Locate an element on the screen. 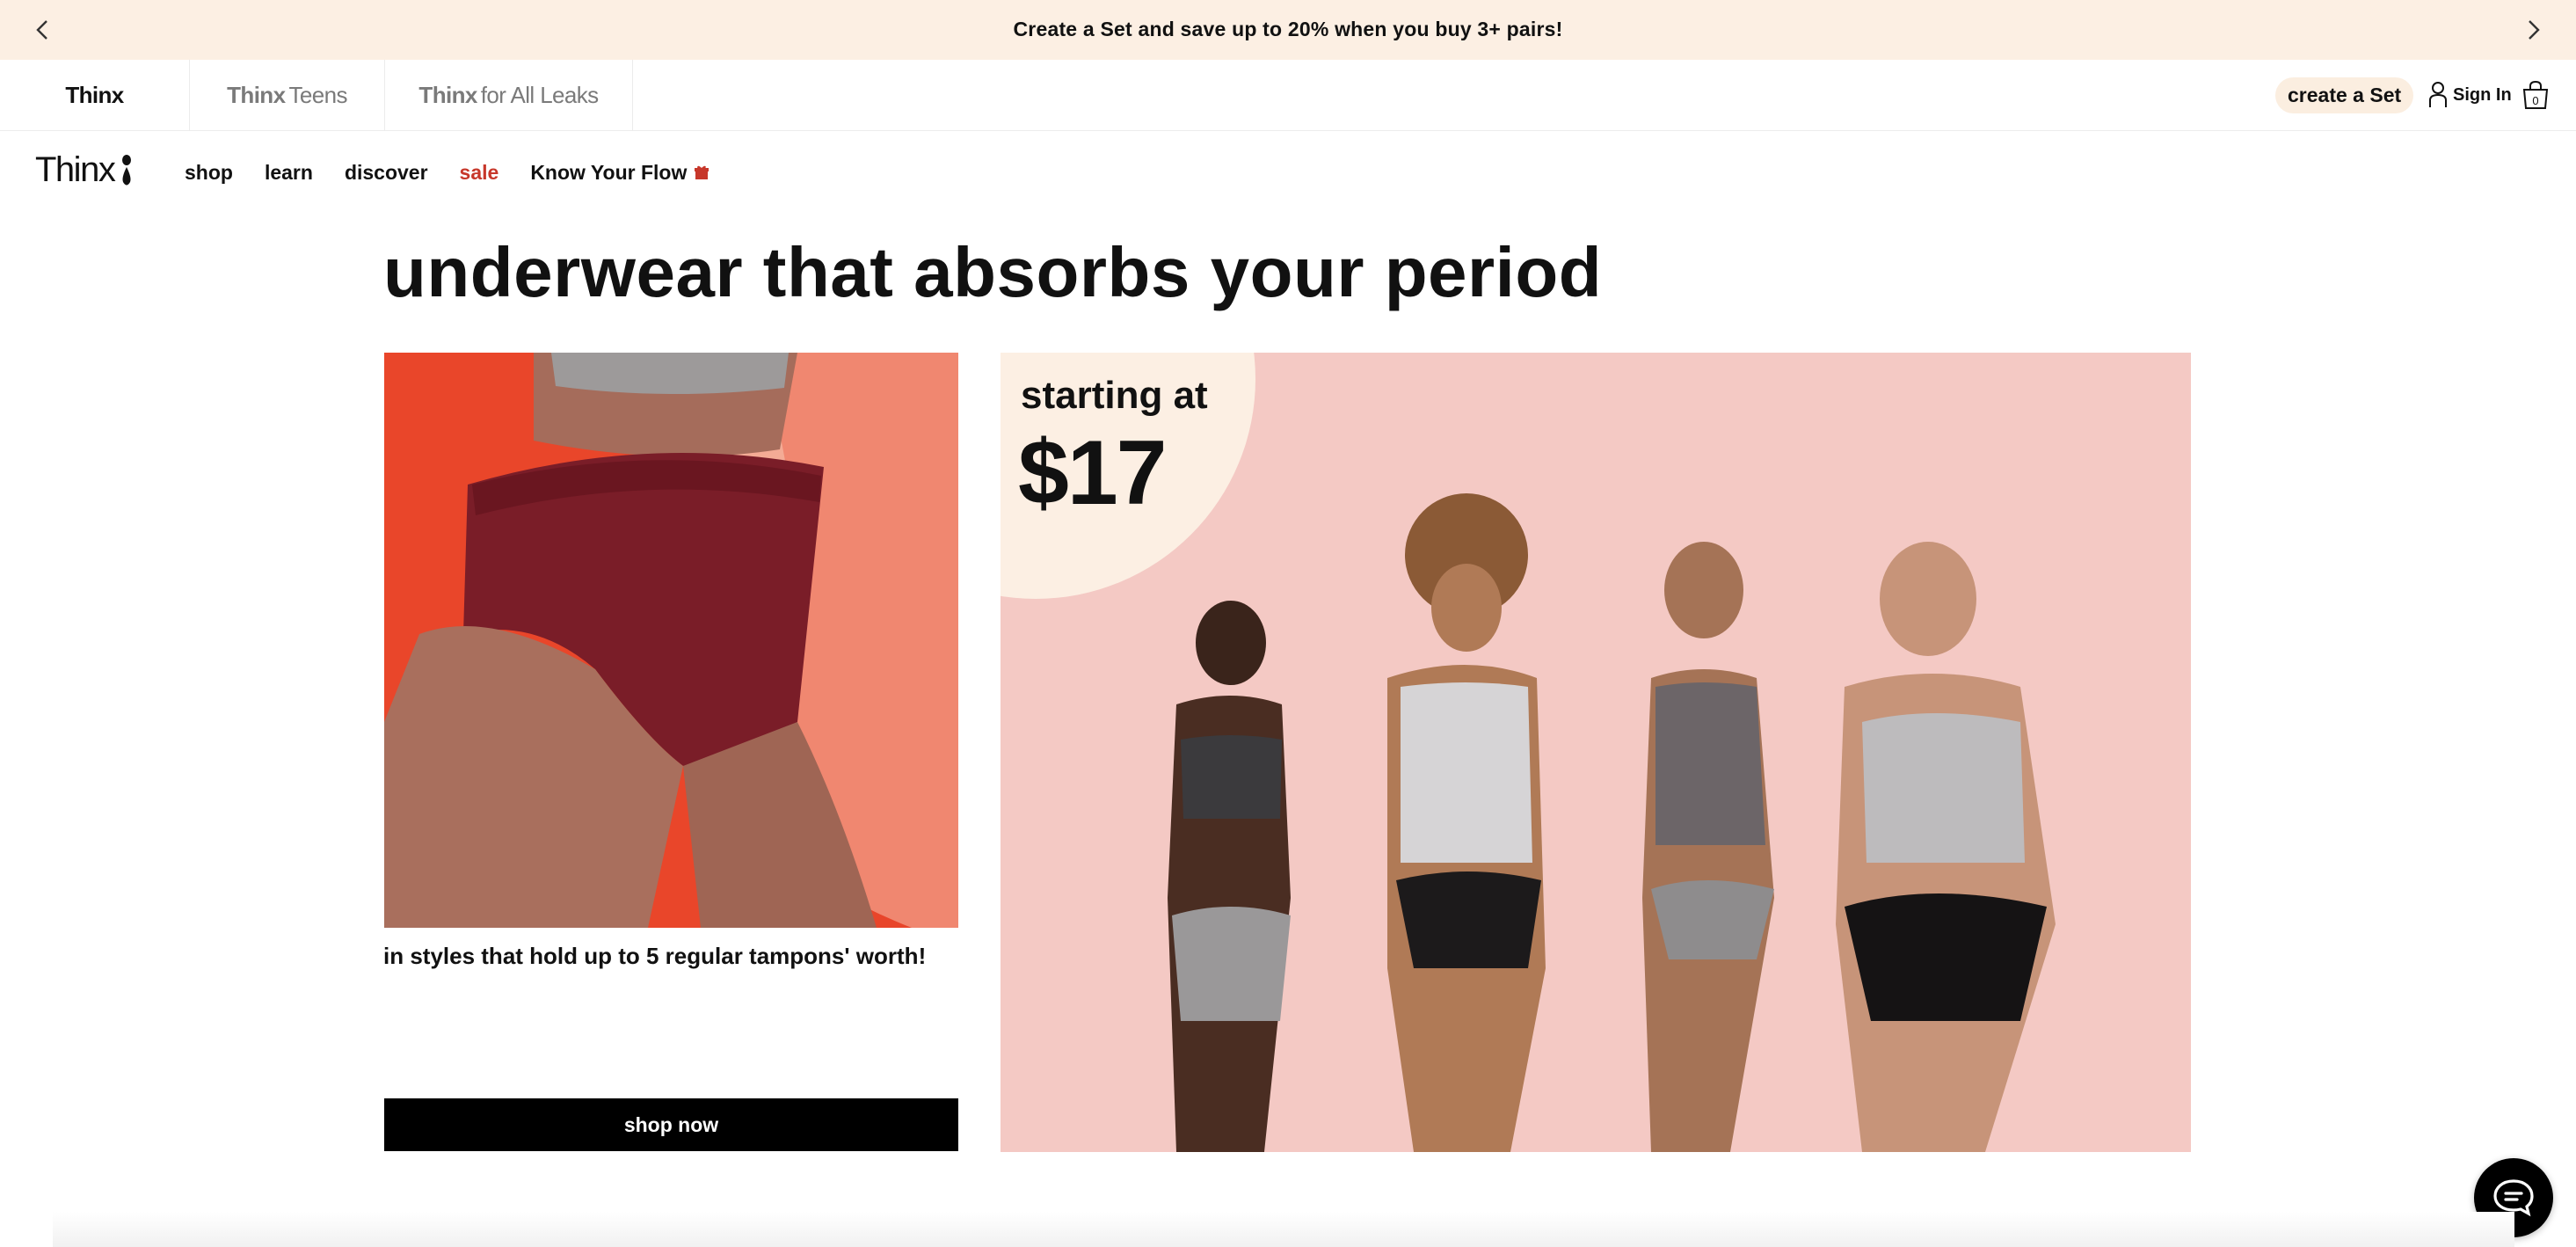 Image resolution: width=2576 pixels, height=1247 pixels. price-prefix: starting at is located at coordinates (1114, 395).